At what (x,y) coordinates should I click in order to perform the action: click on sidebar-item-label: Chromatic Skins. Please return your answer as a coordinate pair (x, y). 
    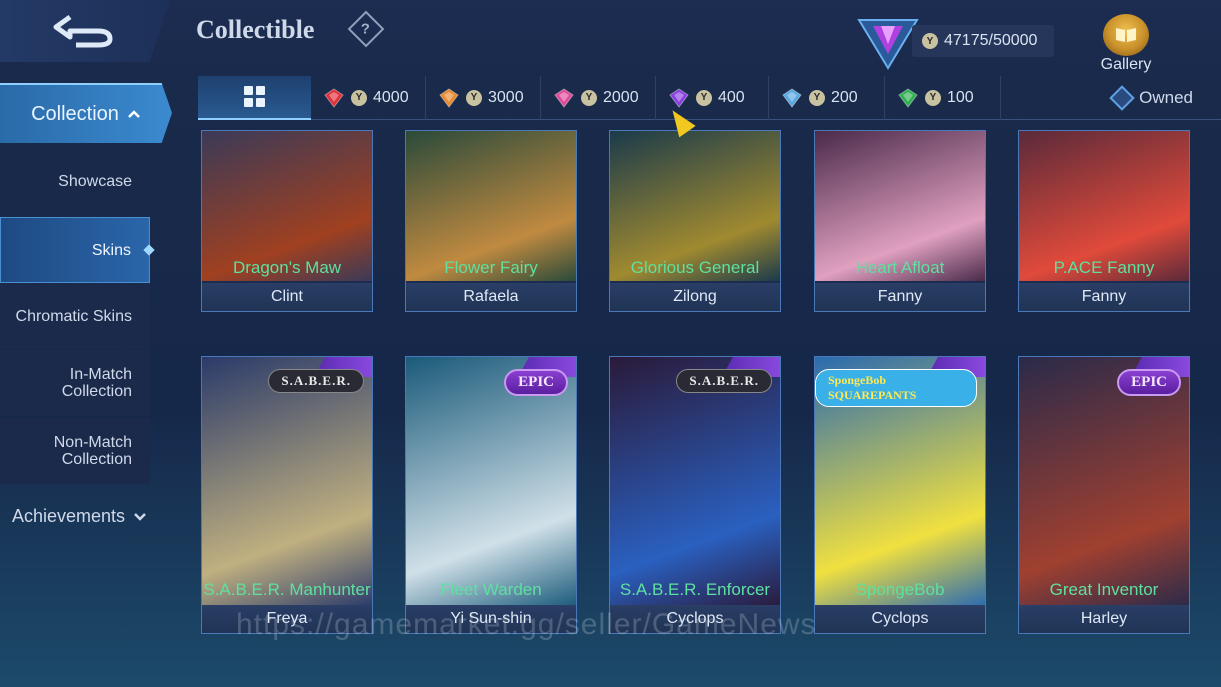
    Looking at the image, I should click on (73, 316).